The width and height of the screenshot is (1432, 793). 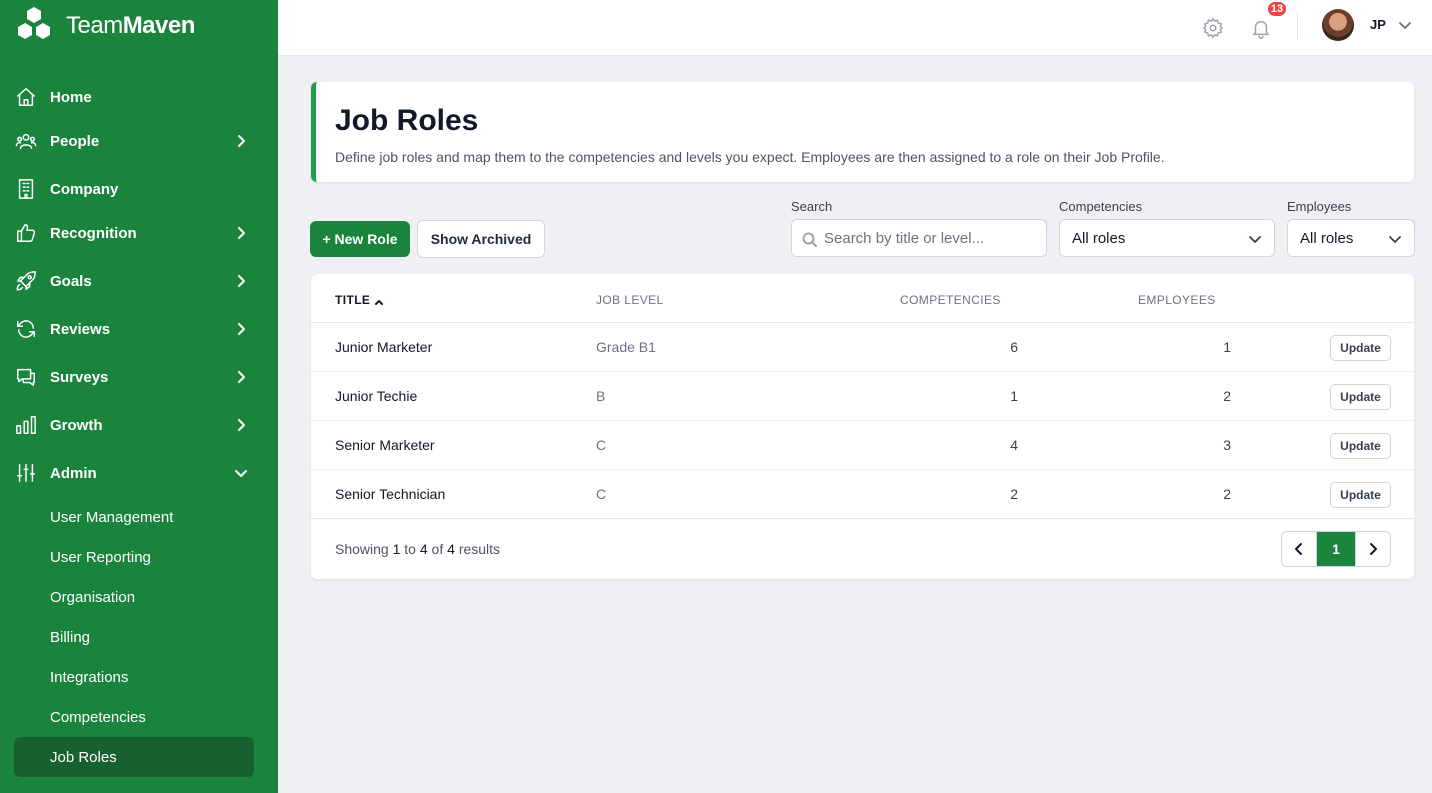 I want to click on show-archived-button: Show Archived, so click(x=481, y=239).